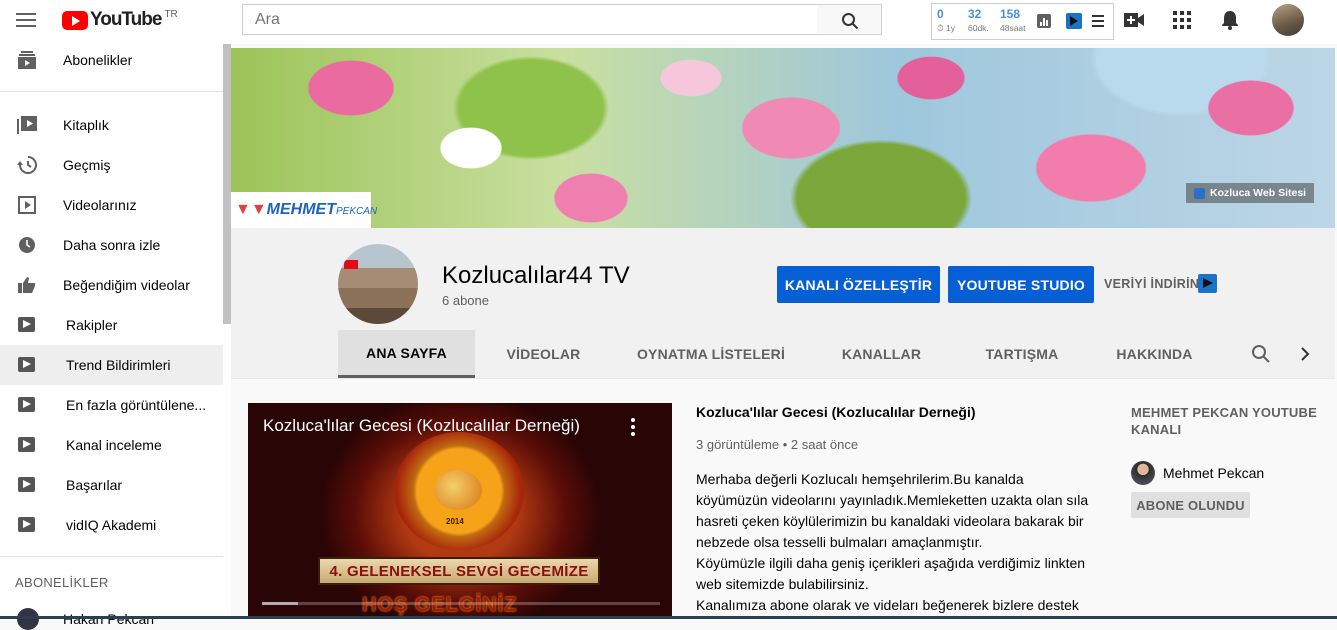  What do you see at coordinates (1010, 14) in the screenshot?
I see `stat-value: 158` at bounding box center [1010, 14].